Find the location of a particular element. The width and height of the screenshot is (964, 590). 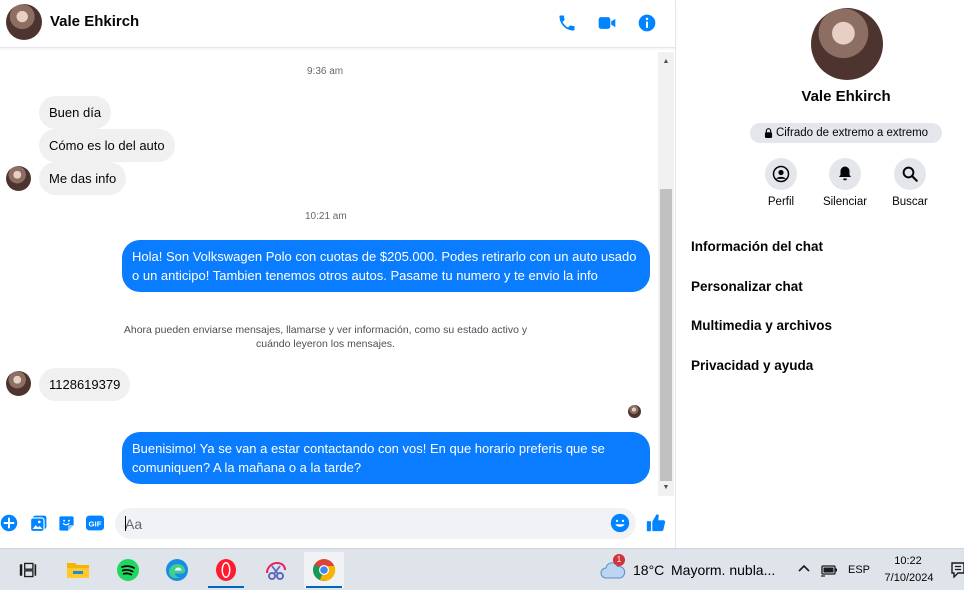

scroll-thumb is located at coordinates (666, 335).